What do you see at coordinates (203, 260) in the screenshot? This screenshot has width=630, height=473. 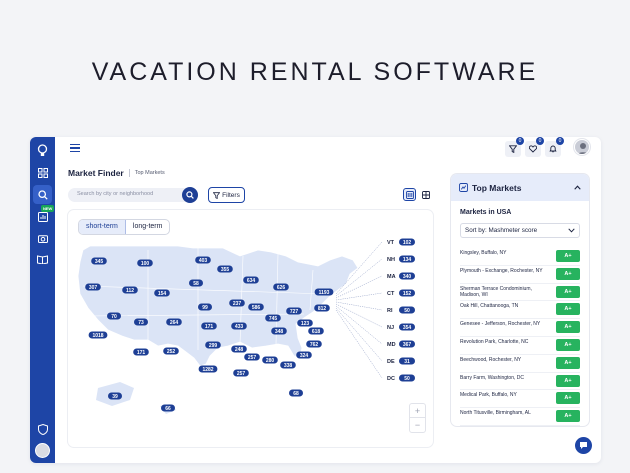 I see `region-pill: 403` at bounding box center [203, 260].